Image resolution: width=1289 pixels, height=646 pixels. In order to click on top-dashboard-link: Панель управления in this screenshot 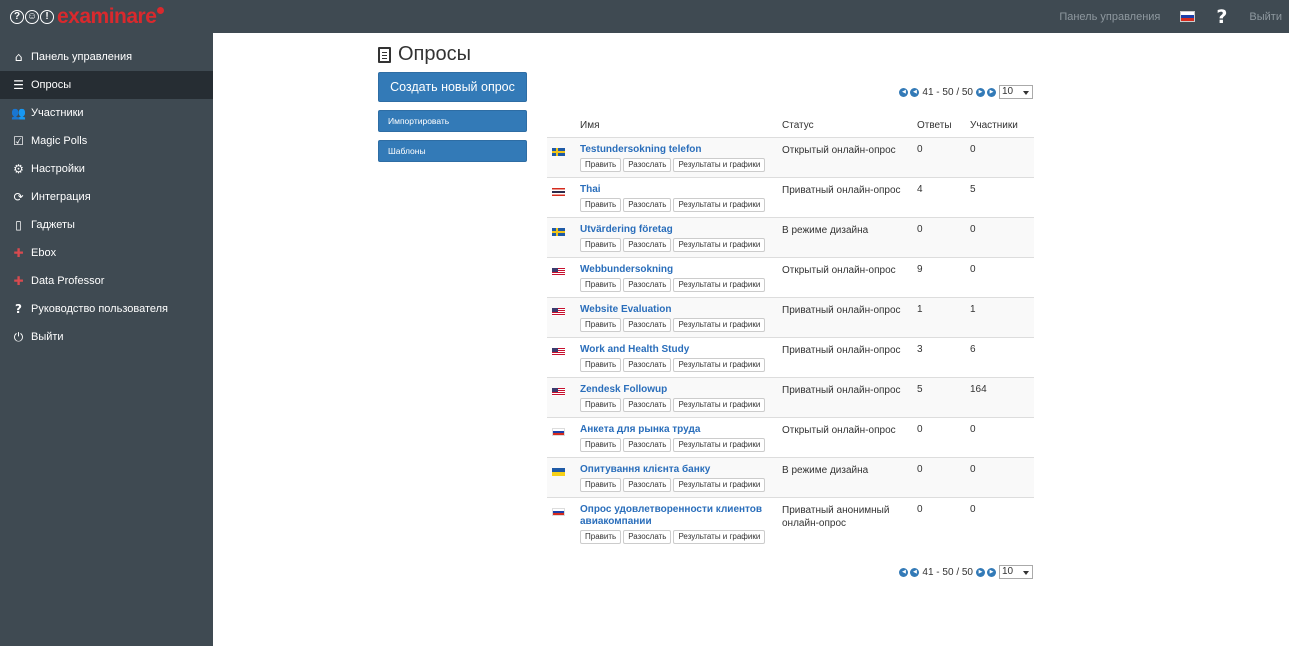, I will do `click(1109, 17)`.